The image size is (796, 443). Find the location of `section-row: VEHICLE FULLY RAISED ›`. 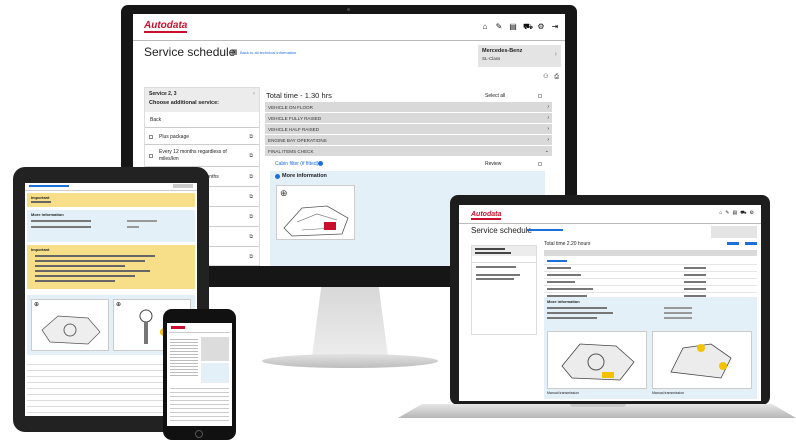

section-row: VEHICLE FULLY RAISED › is located at coordinates (408, 118).